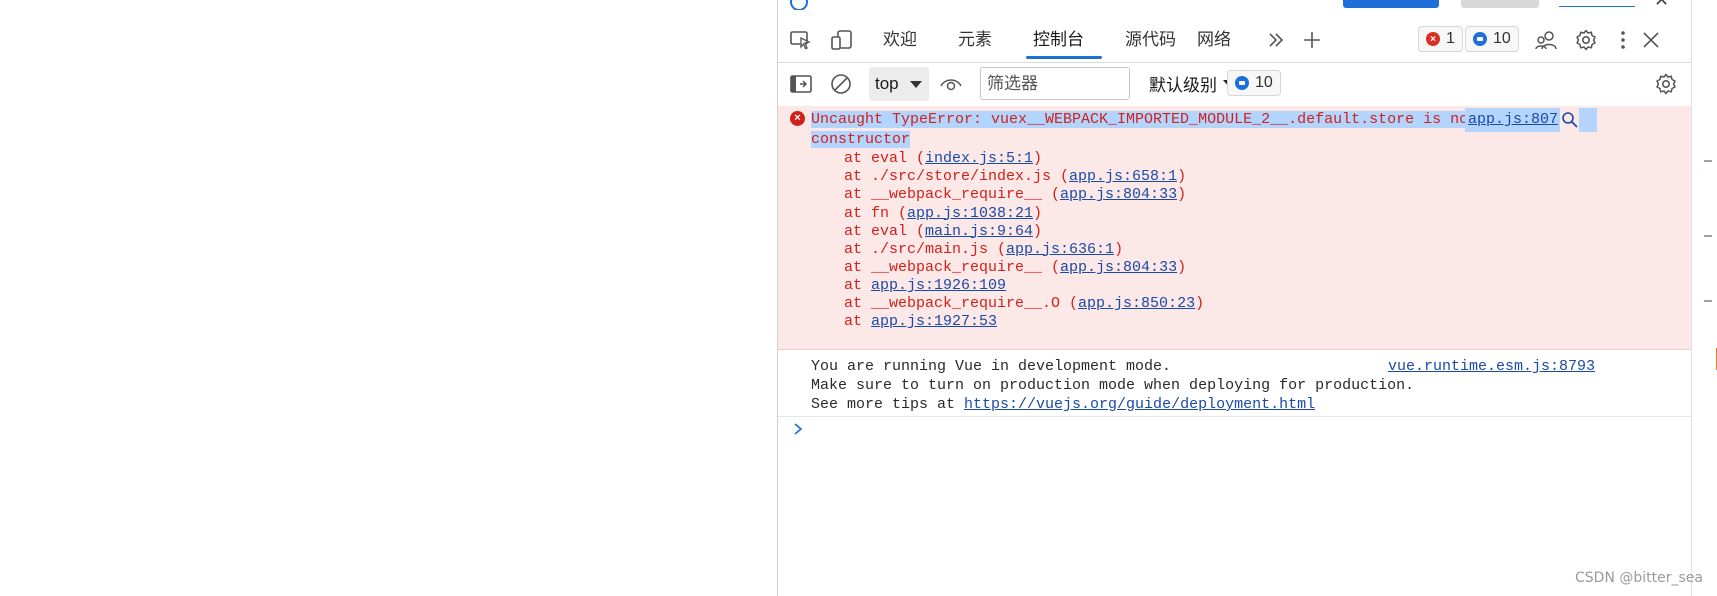 The image size is (1717, 596). Describe the element at coordinates (1024, 303) in the screenshot. I see `stack-frame: at __webpack_require__.O (app.js:850:23)` at that location.